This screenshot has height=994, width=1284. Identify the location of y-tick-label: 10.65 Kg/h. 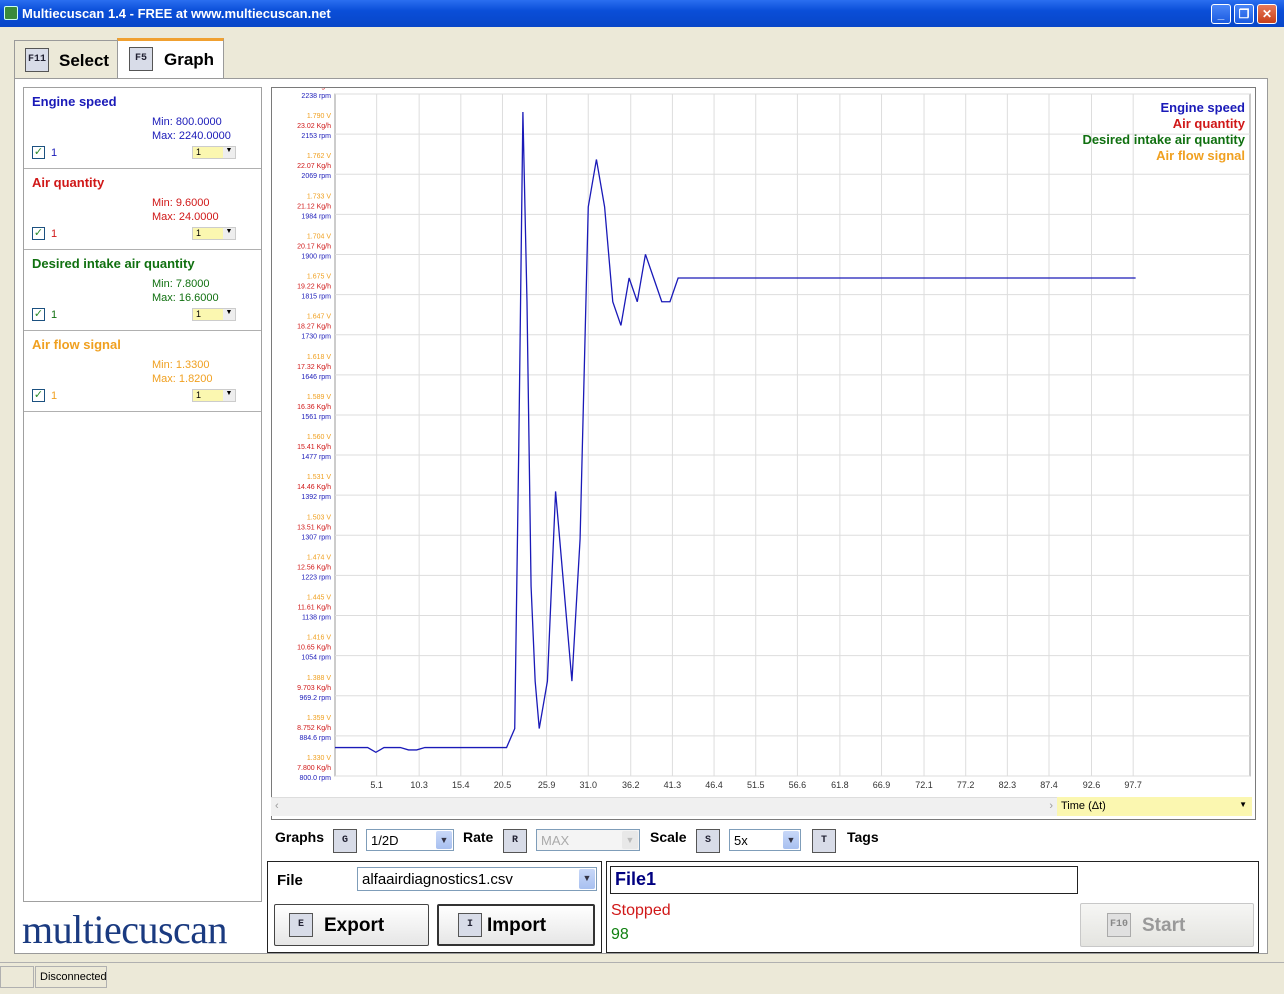
(314, 648).